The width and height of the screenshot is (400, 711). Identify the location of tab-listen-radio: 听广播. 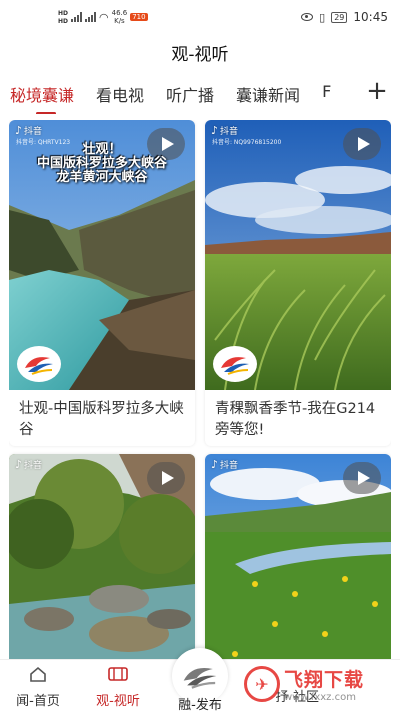
(190, 93).